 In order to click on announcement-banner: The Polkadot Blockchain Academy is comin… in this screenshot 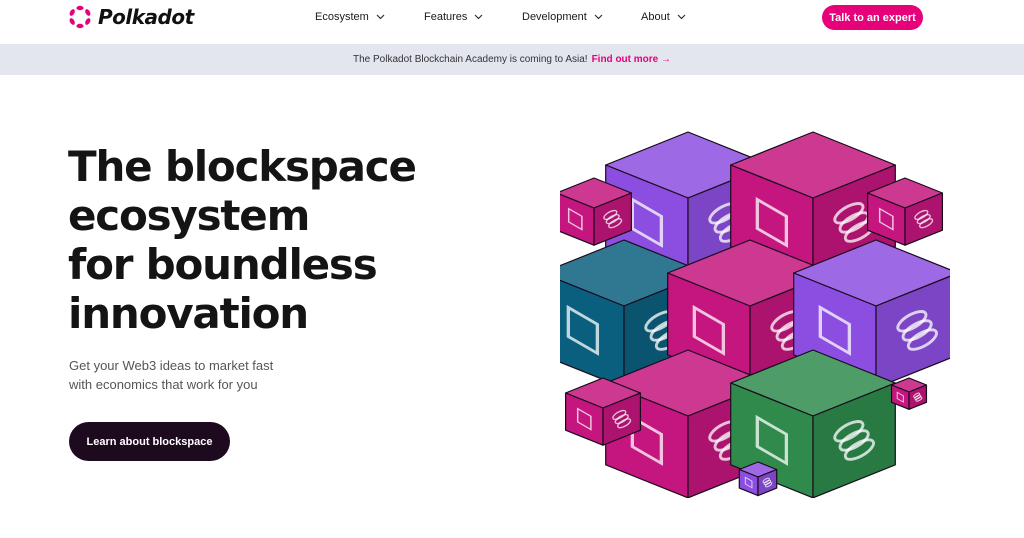, I will do `click(512, 59)`.